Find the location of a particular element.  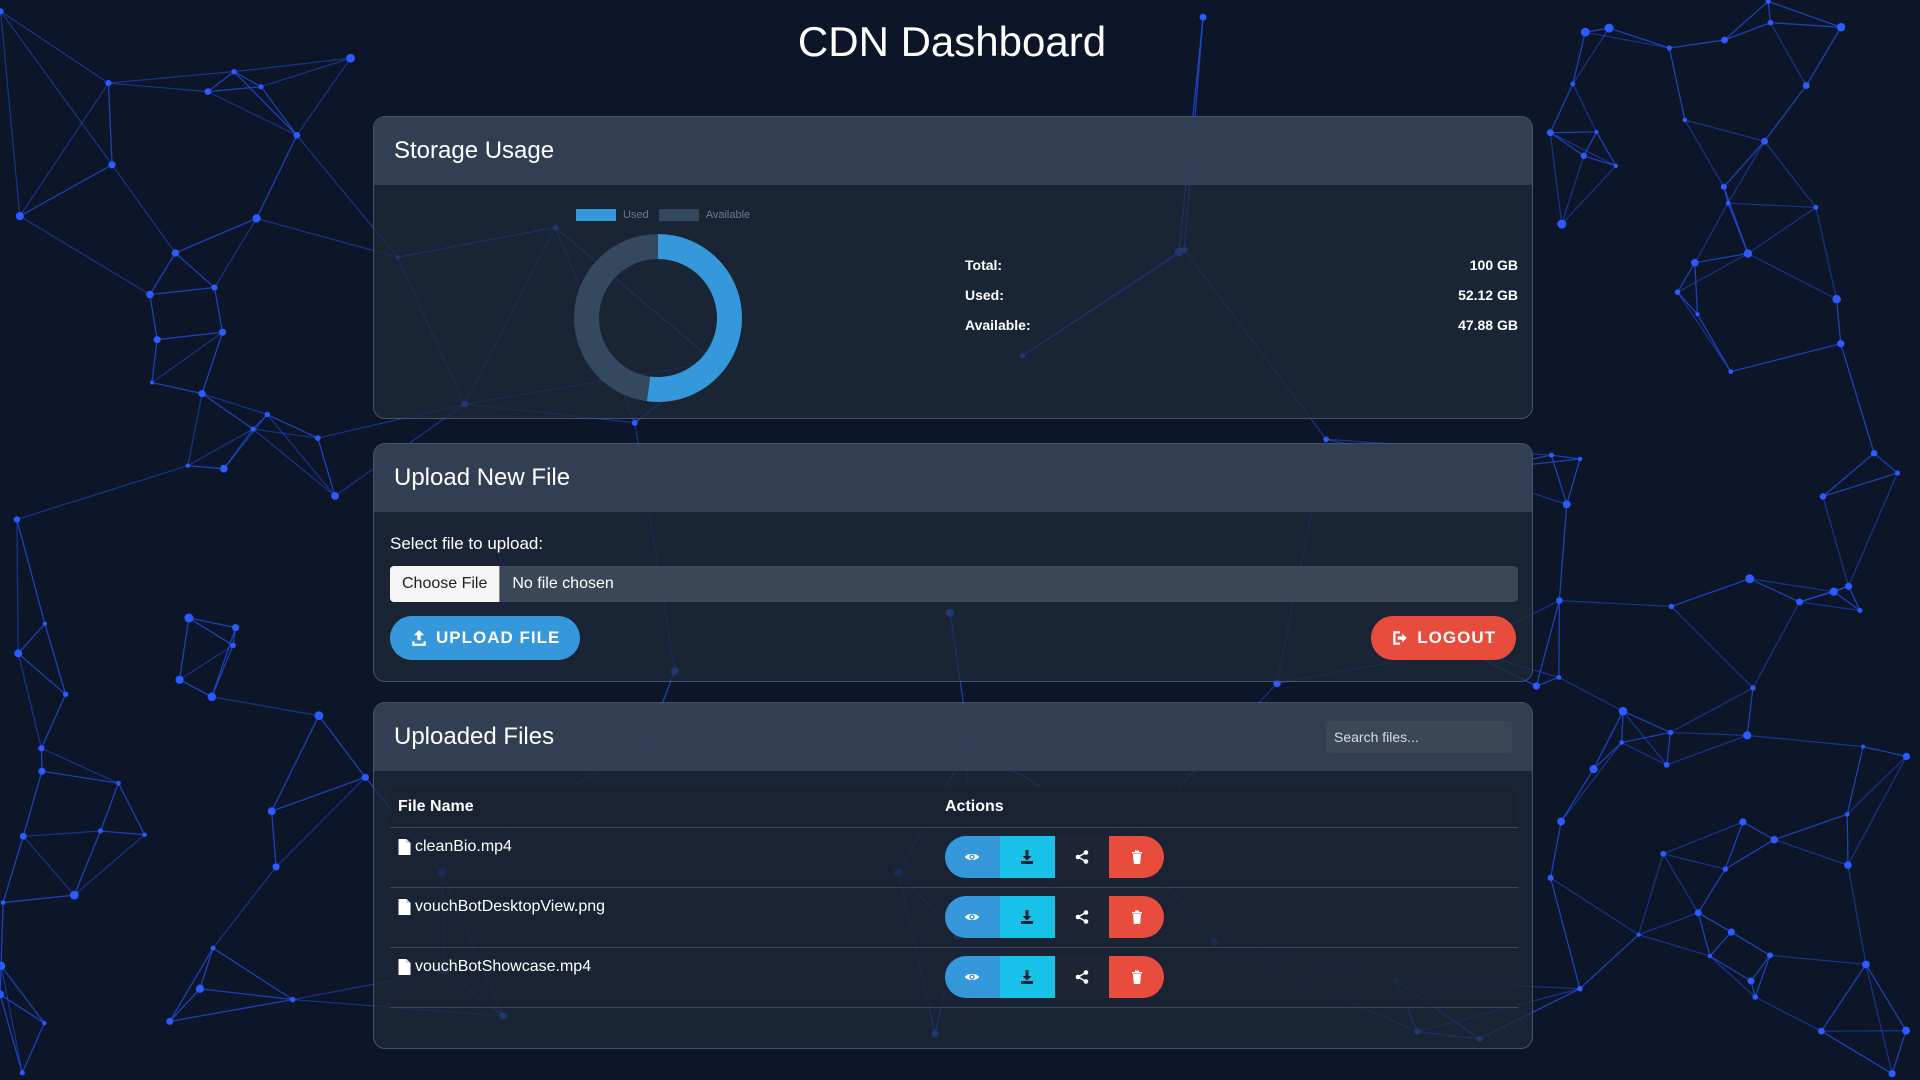

choose-file-button: Choose File is located at coordinates (445, 584).